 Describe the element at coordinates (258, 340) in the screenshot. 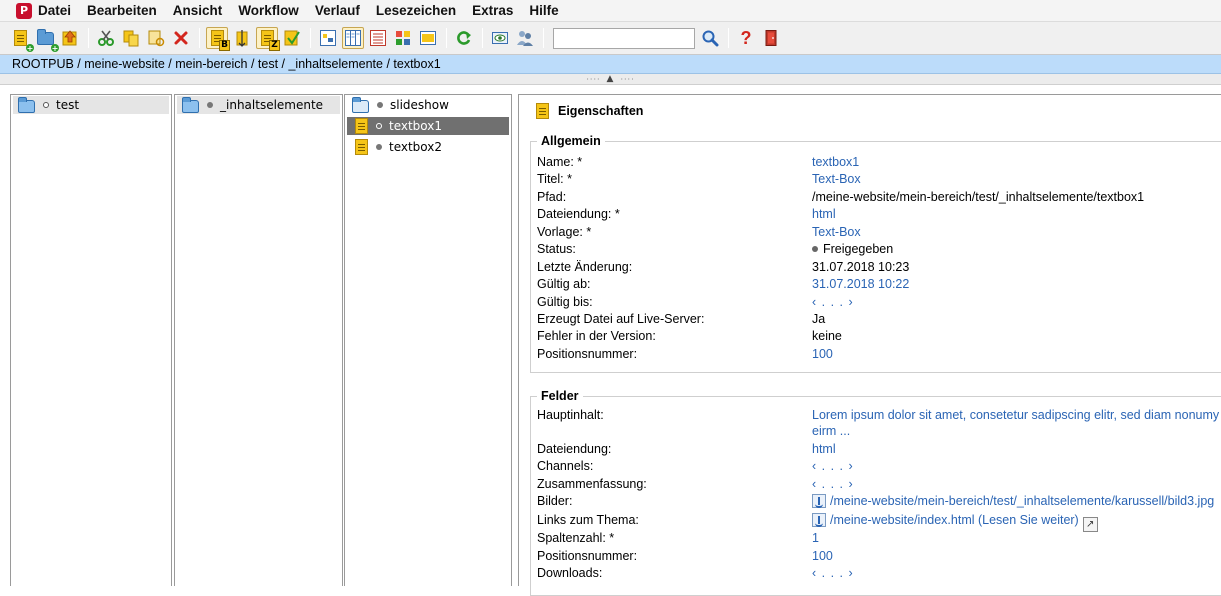

I see `column-2: _inhaltselemente` at that location.